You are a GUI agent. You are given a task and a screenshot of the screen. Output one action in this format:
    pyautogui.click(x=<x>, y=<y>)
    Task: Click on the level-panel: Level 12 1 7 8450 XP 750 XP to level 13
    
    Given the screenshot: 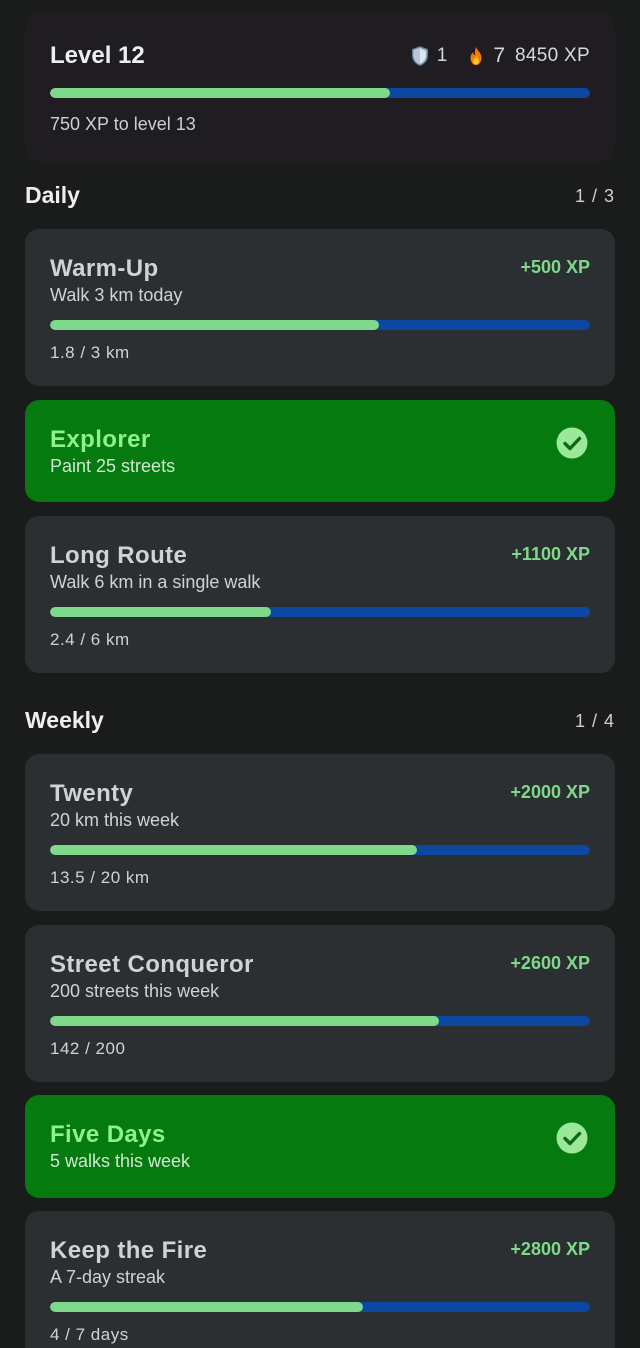 What is the action you would take?
    pyautogui.click(x=320, y=87)
    